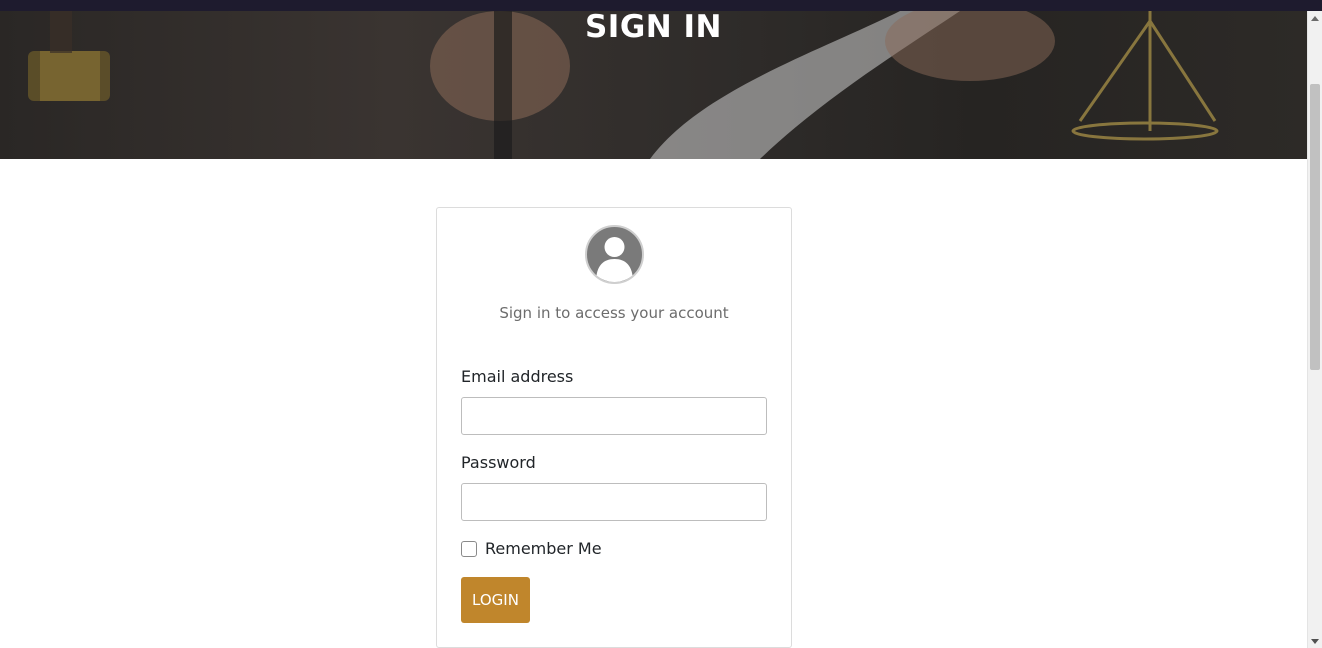 The image size is (1322, 648). I want to click on user-silhouette-icon, so click(614, 254).